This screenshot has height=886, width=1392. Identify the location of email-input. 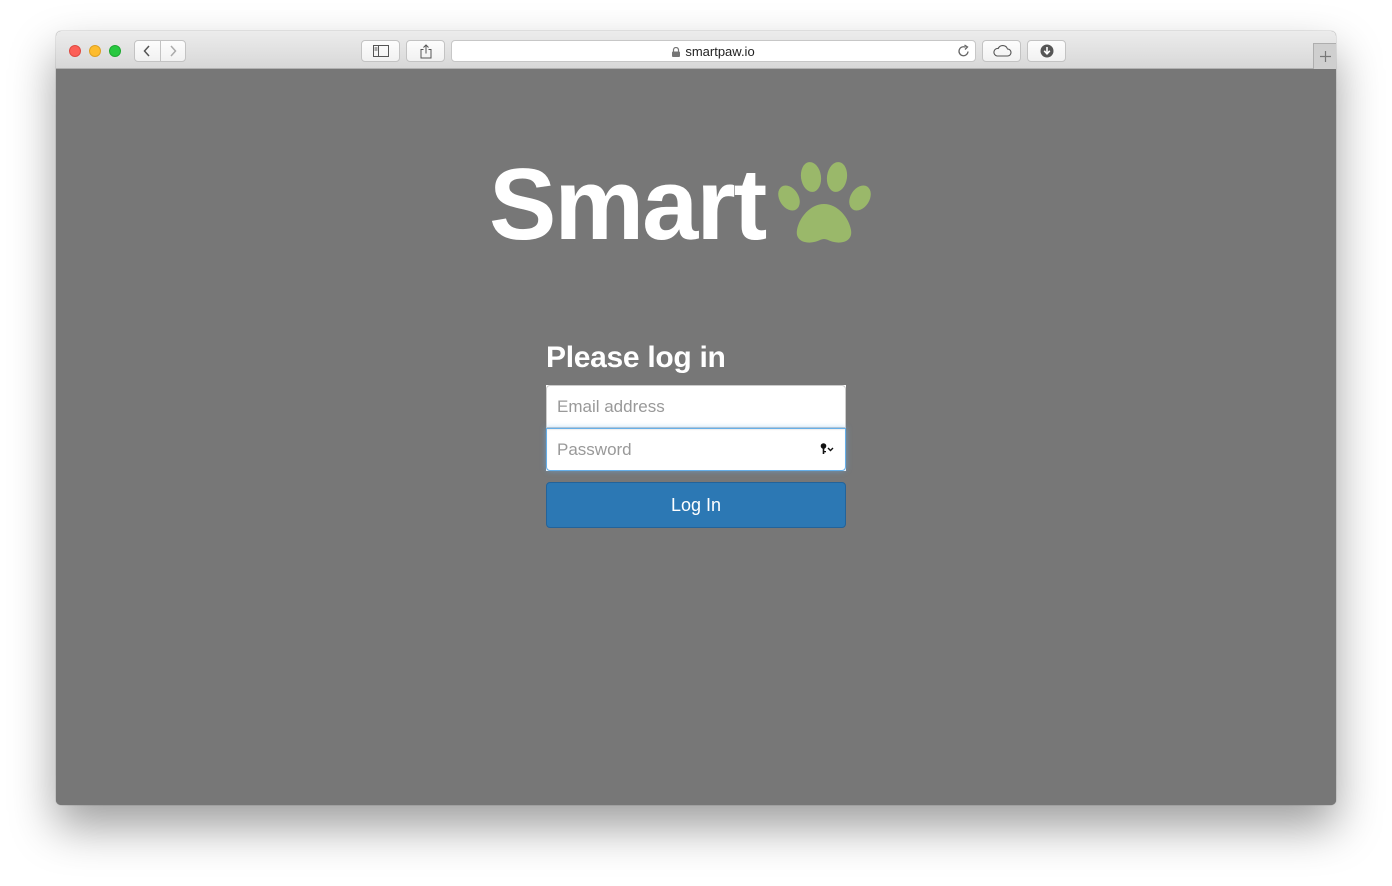
(696, 406).